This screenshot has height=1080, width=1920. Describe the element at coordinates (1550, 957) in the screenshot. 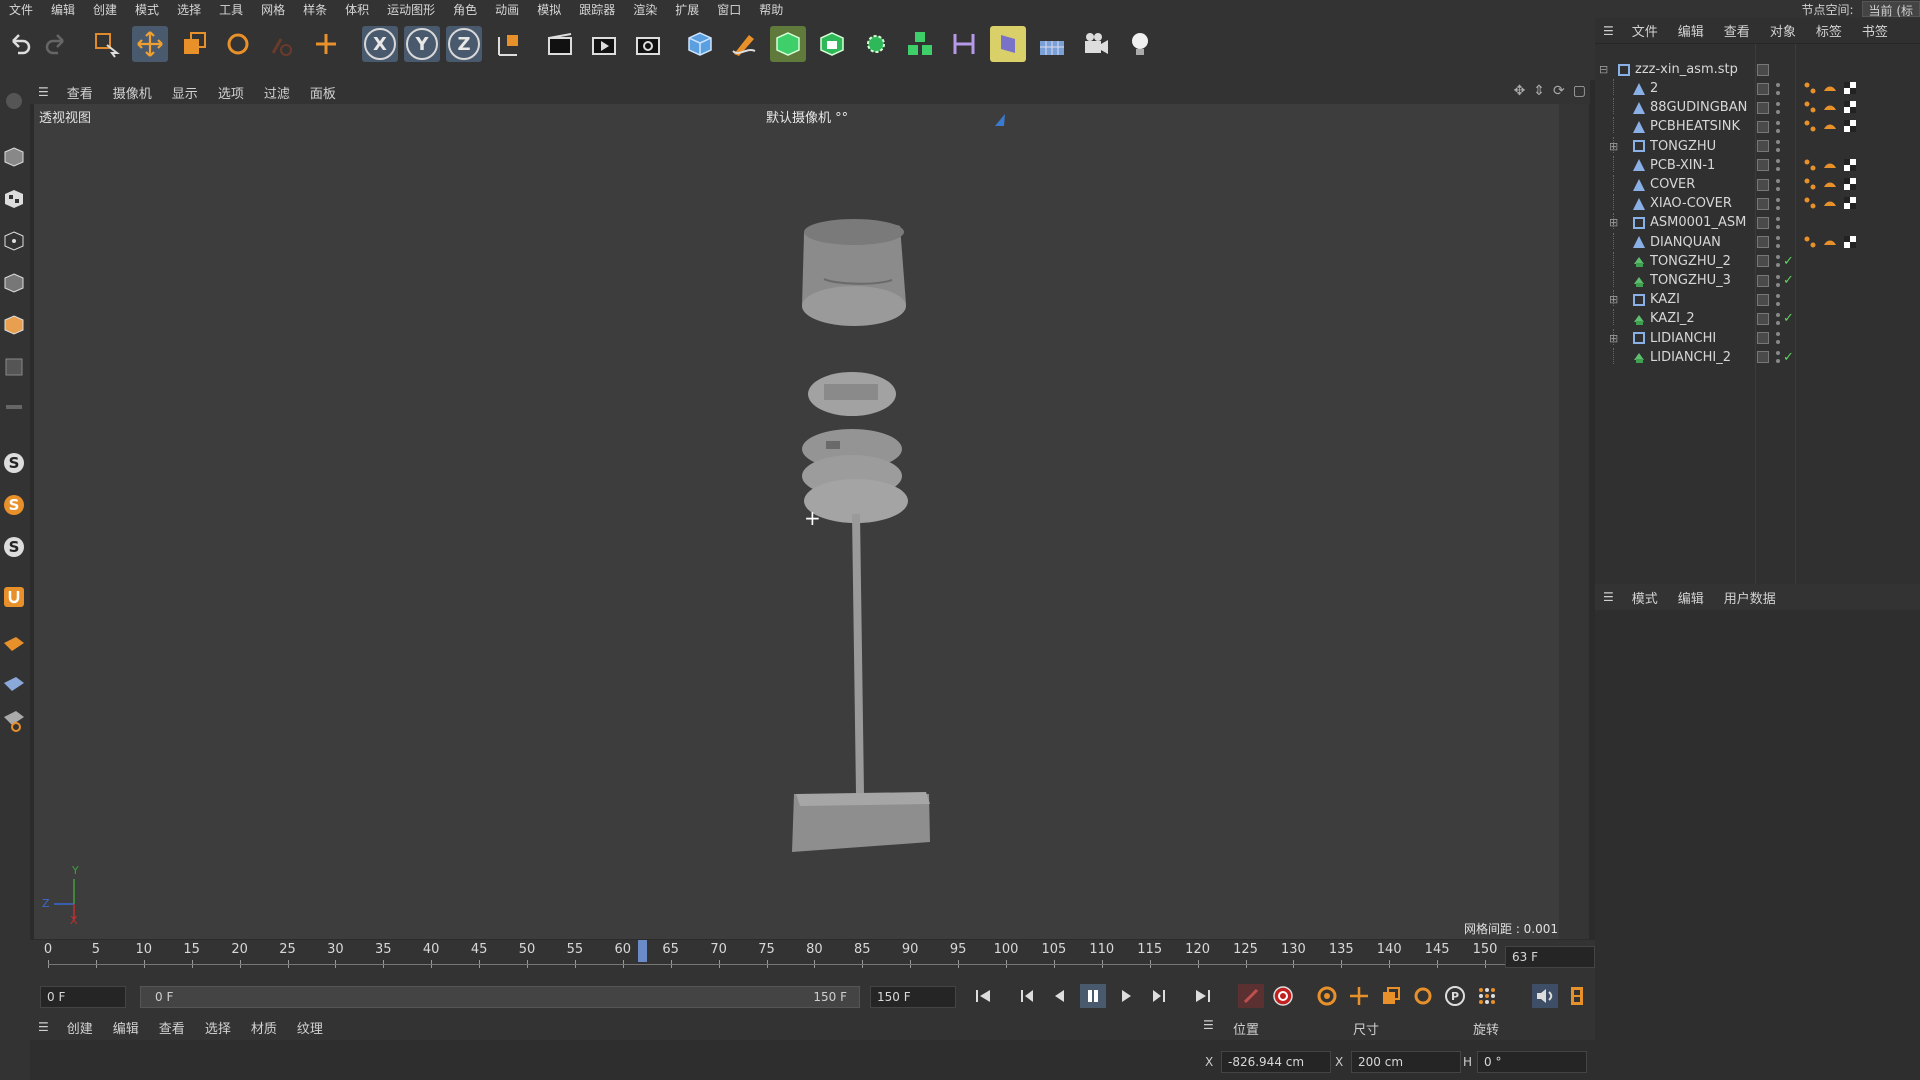

I see `current-frame-field: 63 F` at that location.